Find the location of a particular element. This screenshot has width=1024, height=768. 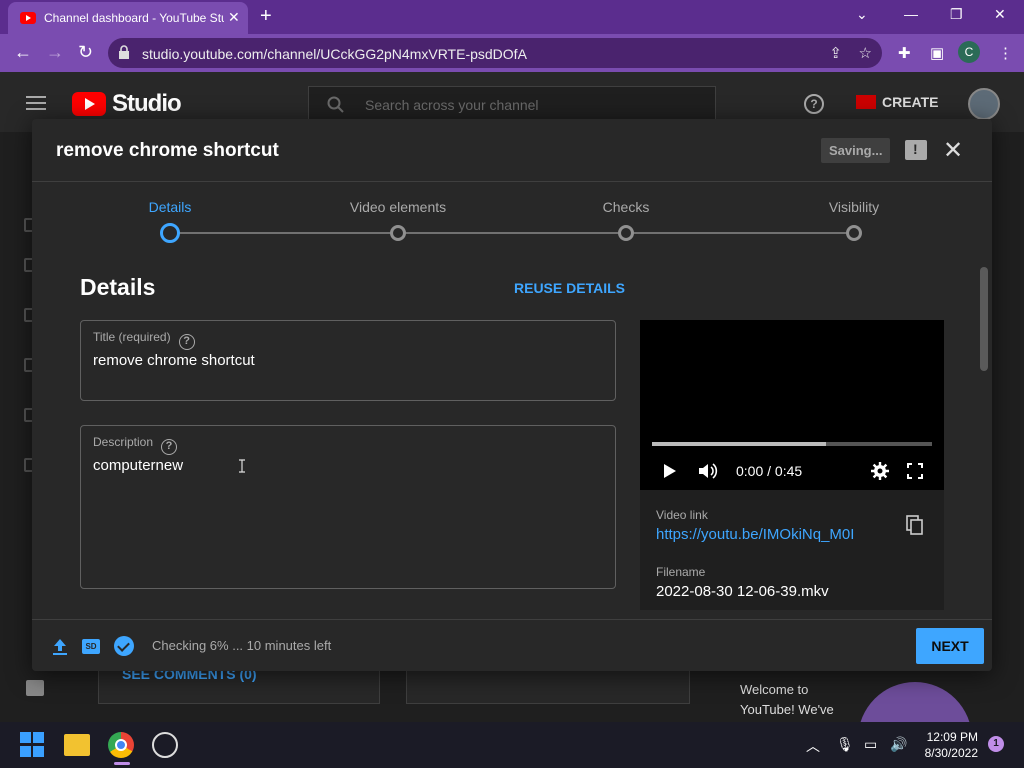

title-input: remove chrome shortcut is located at coordinates (174, 360).